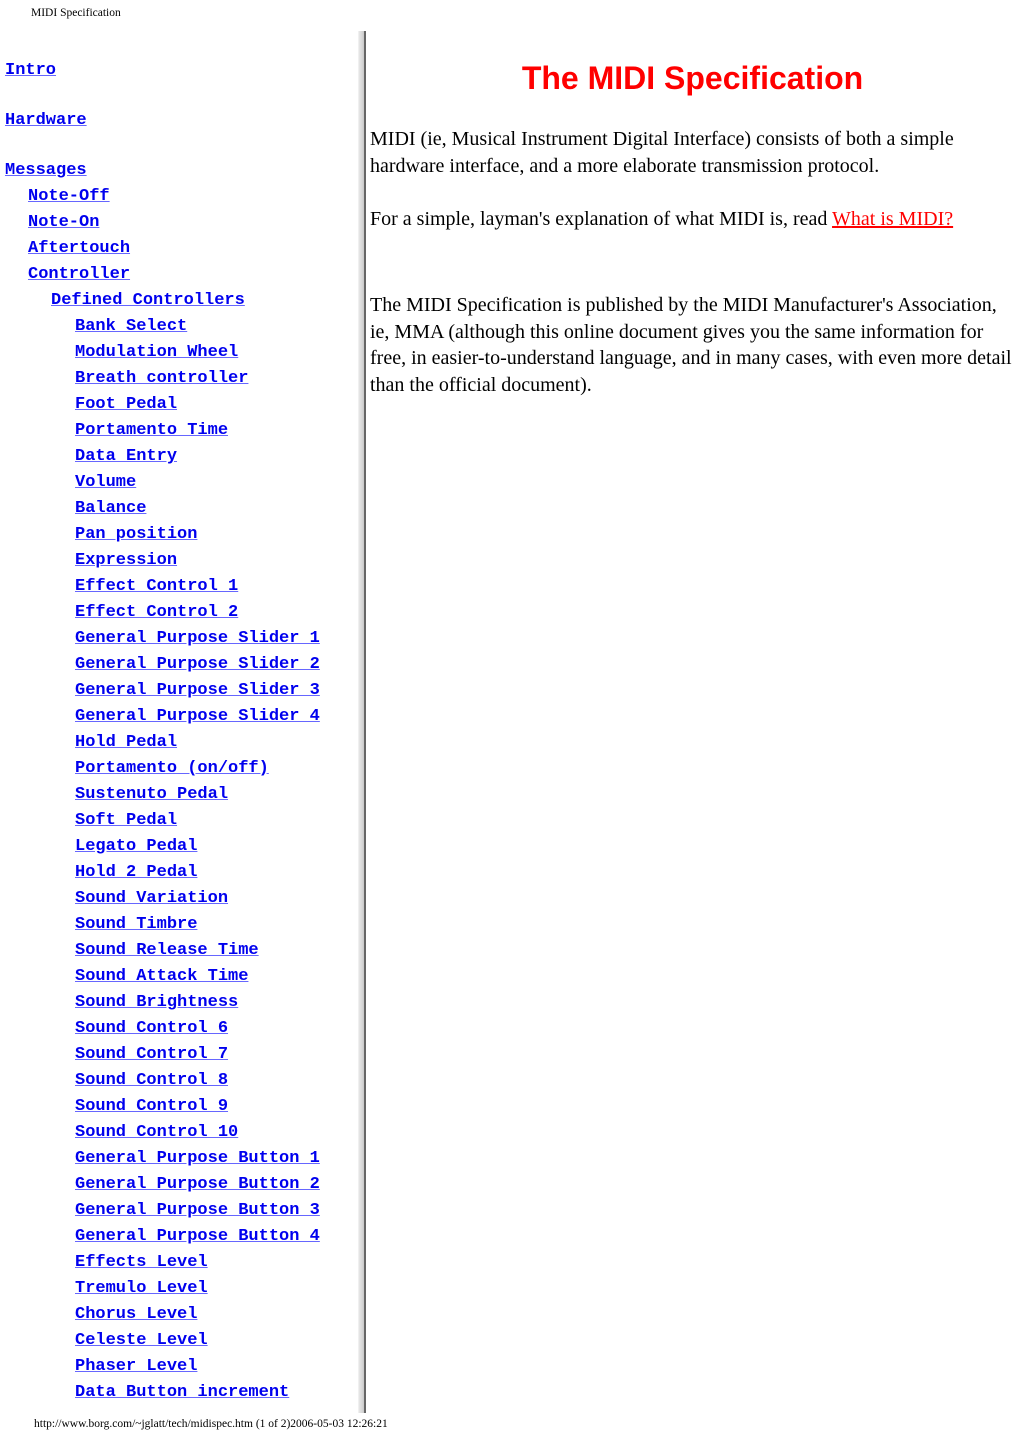 The image size is (1020, 1443). I want to click on nav-link-hold-pedal: Hold Pedal, so click(182, 743).